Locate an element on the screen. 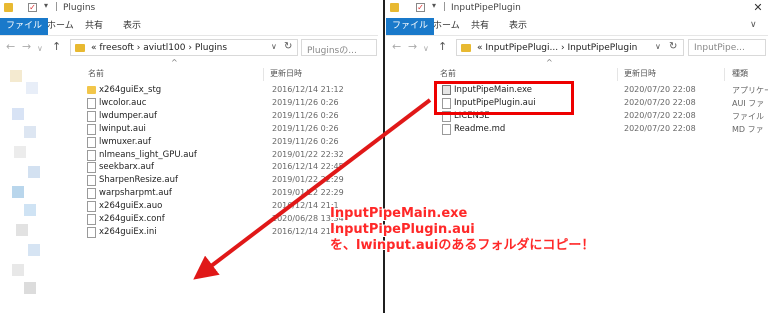 The width and height of the screenshot is (768, 313). file-name: lwcolor.auc is located at coordinates (123, 102).